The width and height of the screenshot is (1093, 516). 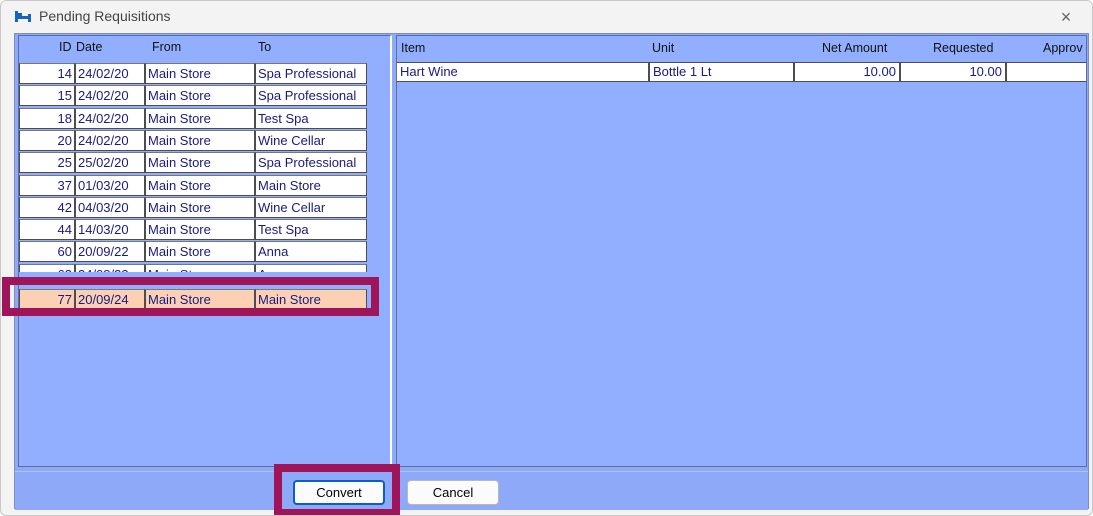 What do you see at coordinates (1066, 17) in the screenshot?
I see `close-button: ×` at bounding box center [1066, 17].